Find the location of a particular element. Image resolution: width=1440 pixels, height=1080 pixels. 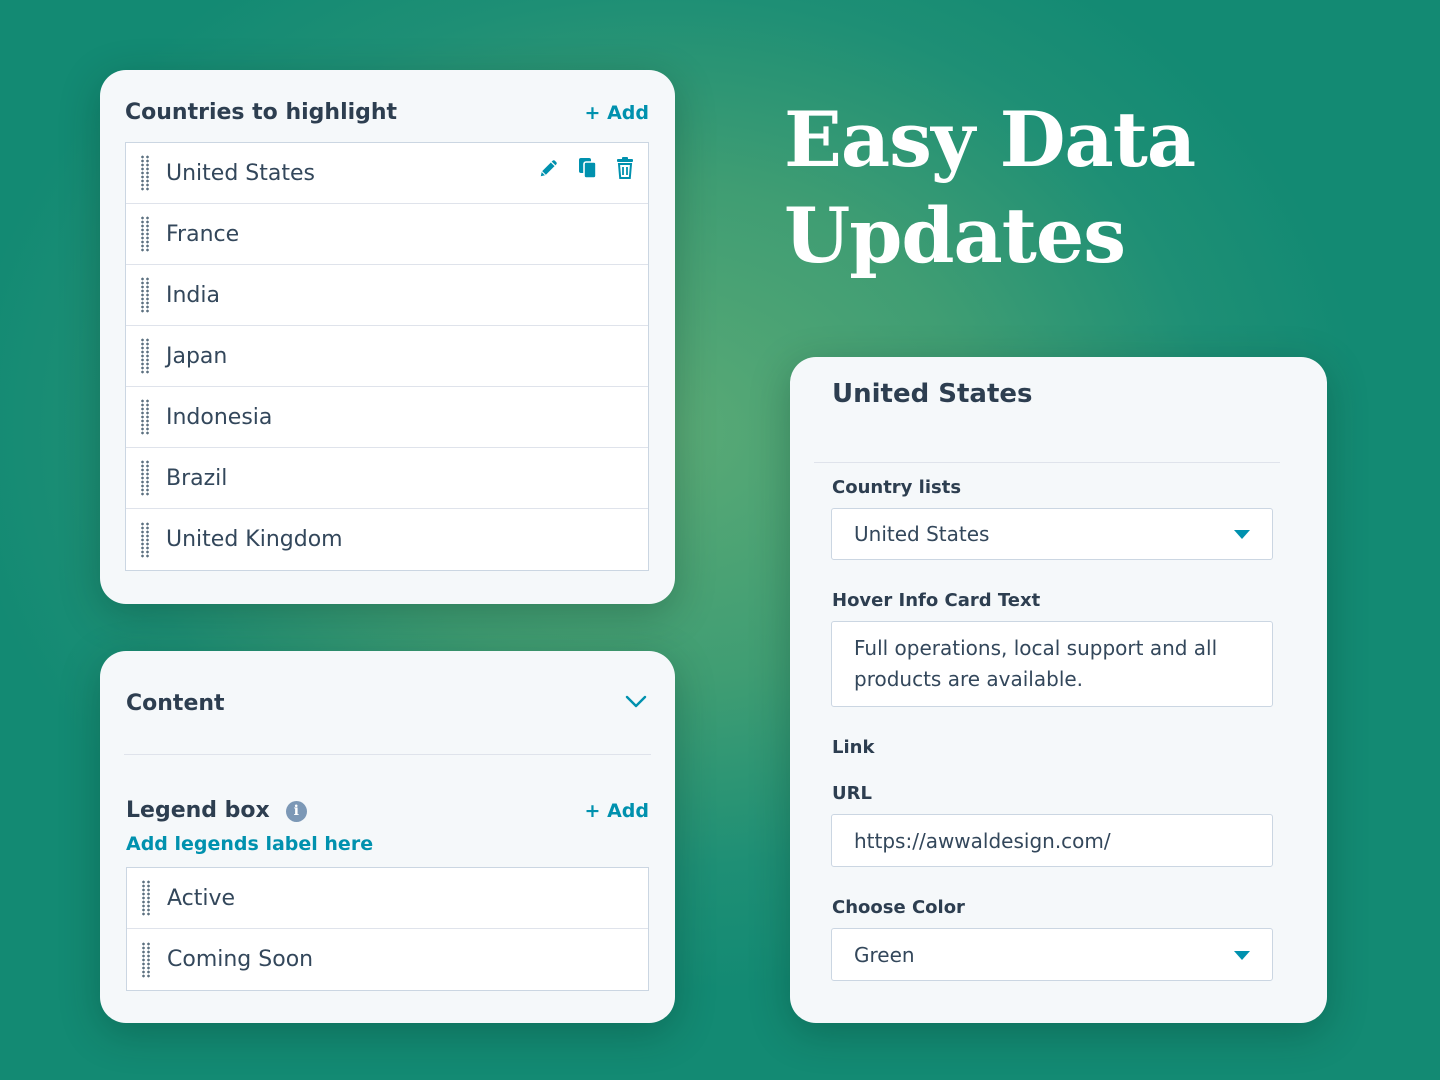

countries-title: Countries to highlight is located at coordinates (261, 112).